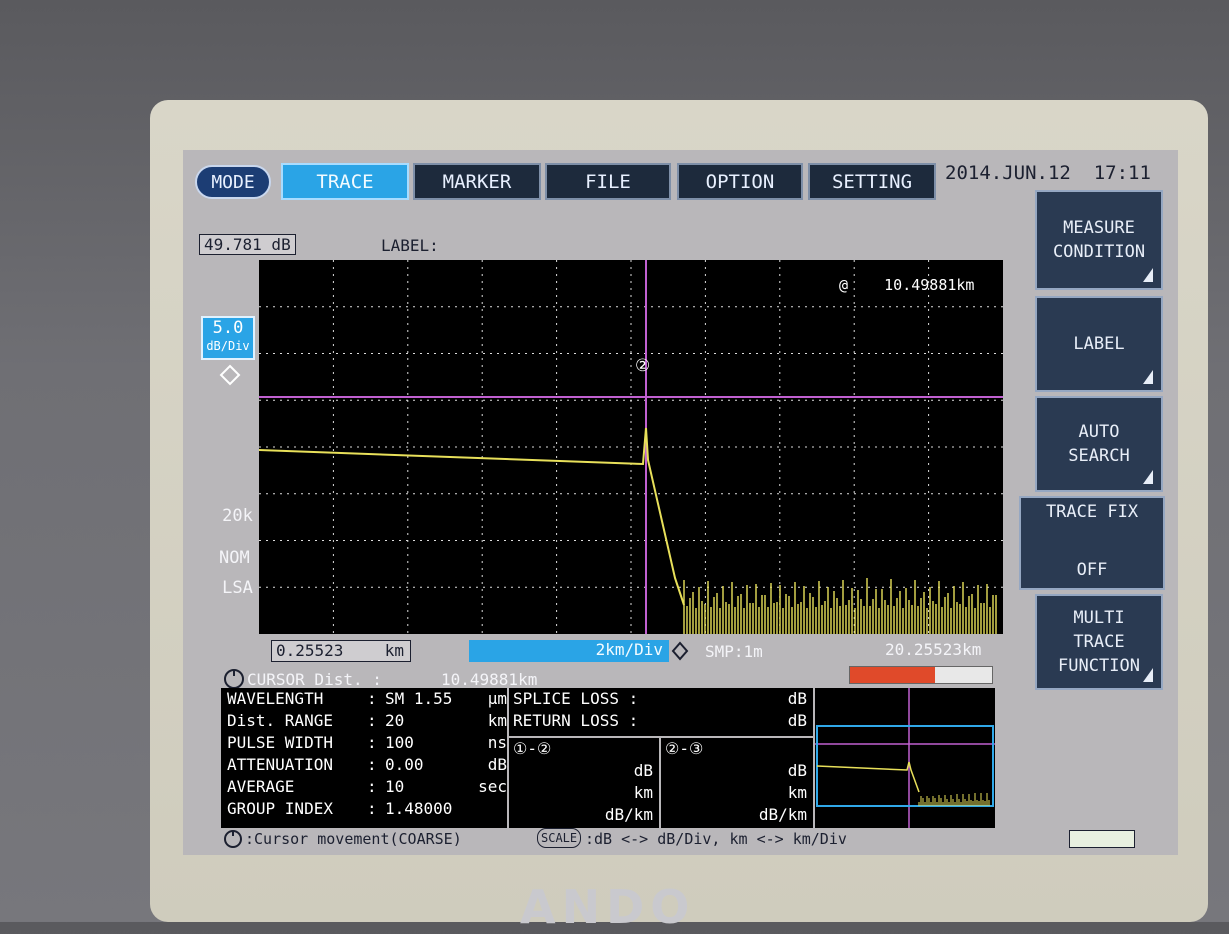 Image resolution: width=1229 pixels, height=934 pixels. I want to click on auto-search-button: AUTO SEARCH, so click(1099, 444).